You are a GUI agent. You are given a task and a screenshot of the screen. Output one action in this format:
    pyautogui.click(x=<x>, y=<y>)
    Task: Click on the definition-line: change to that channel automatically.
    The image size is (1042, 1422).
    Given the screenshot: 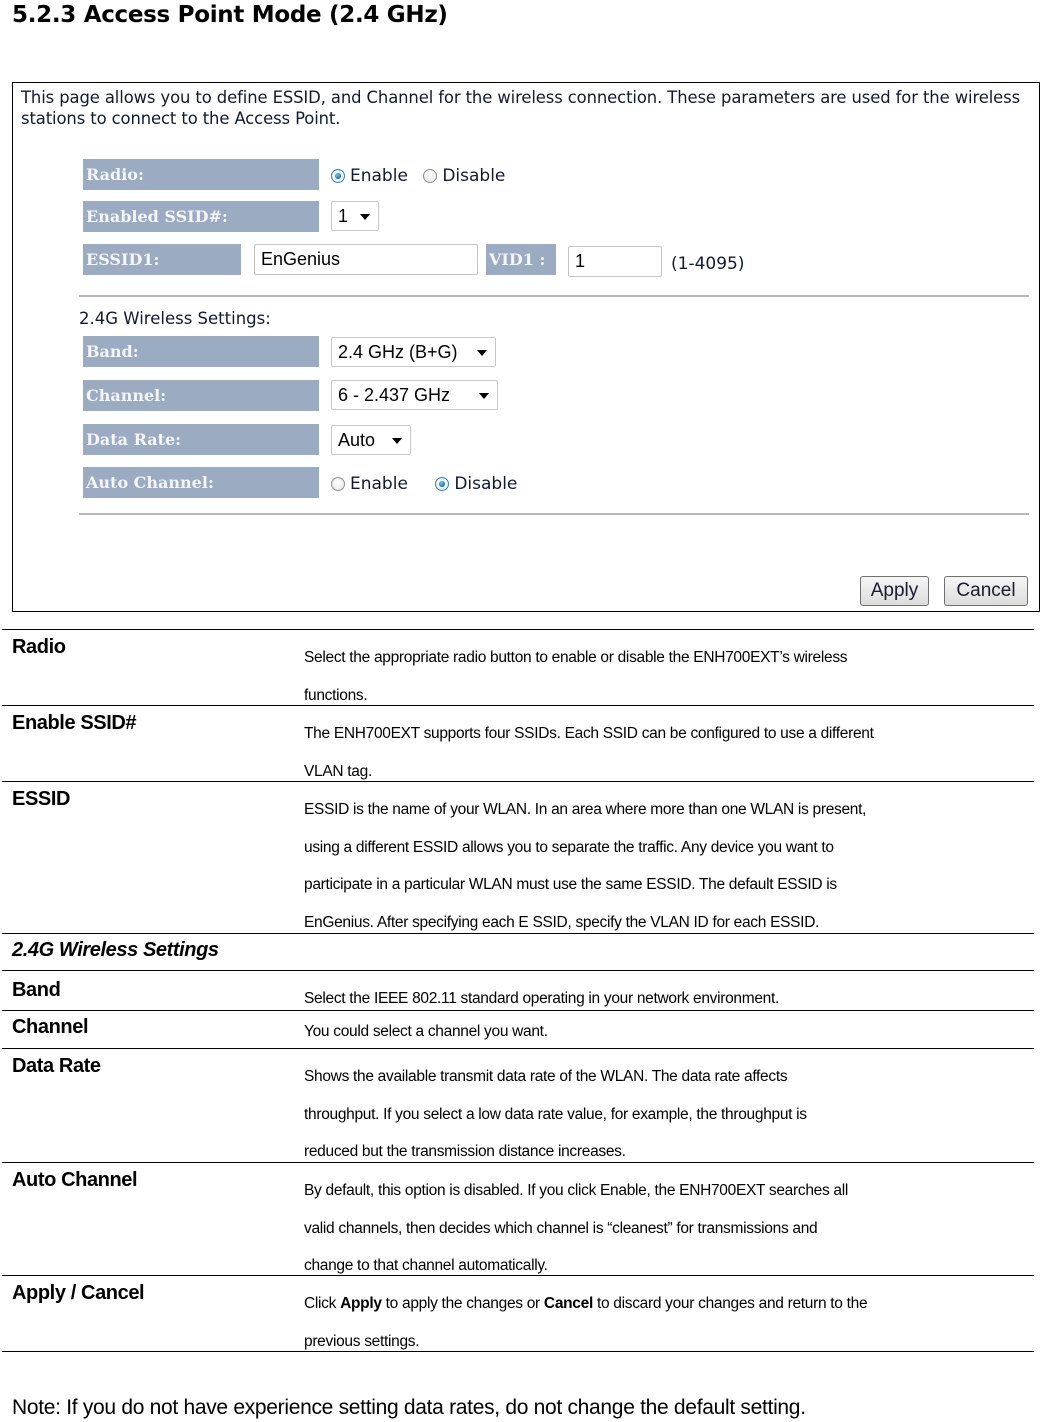 What is the action you would take?
    pyautogui.click(x=426, y=1265)
    